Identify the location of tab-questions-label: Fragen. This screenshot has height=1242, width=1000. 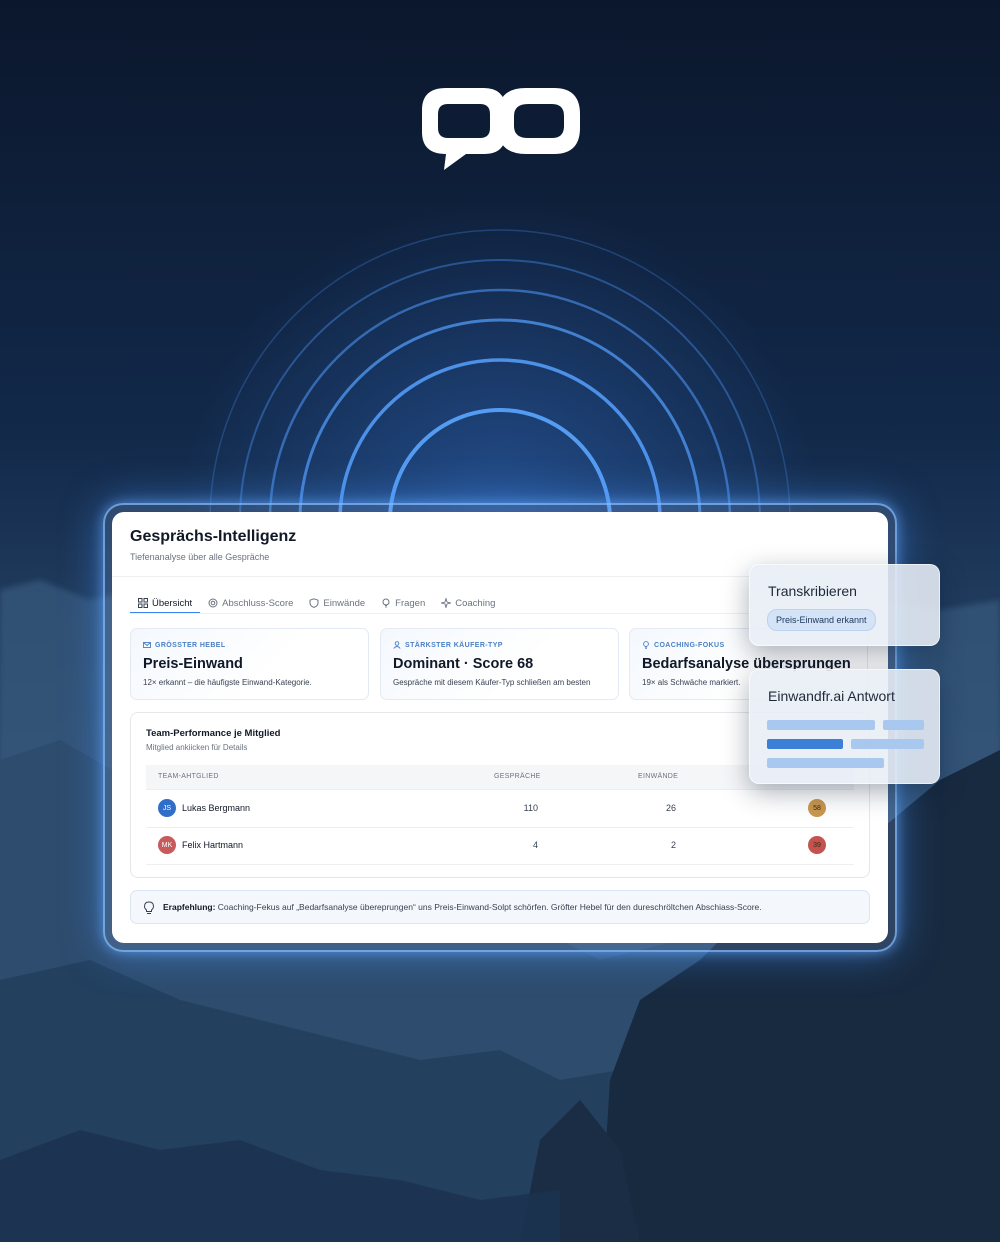
(410, 603).